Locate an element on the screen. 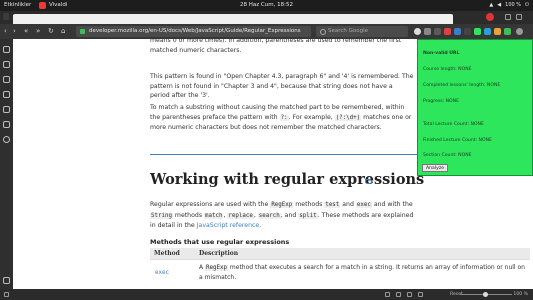 This screenshot has width=533, height=300. system-tray: ▲ ◀ 100 % ⏻ is located at coordinates (509, 5).